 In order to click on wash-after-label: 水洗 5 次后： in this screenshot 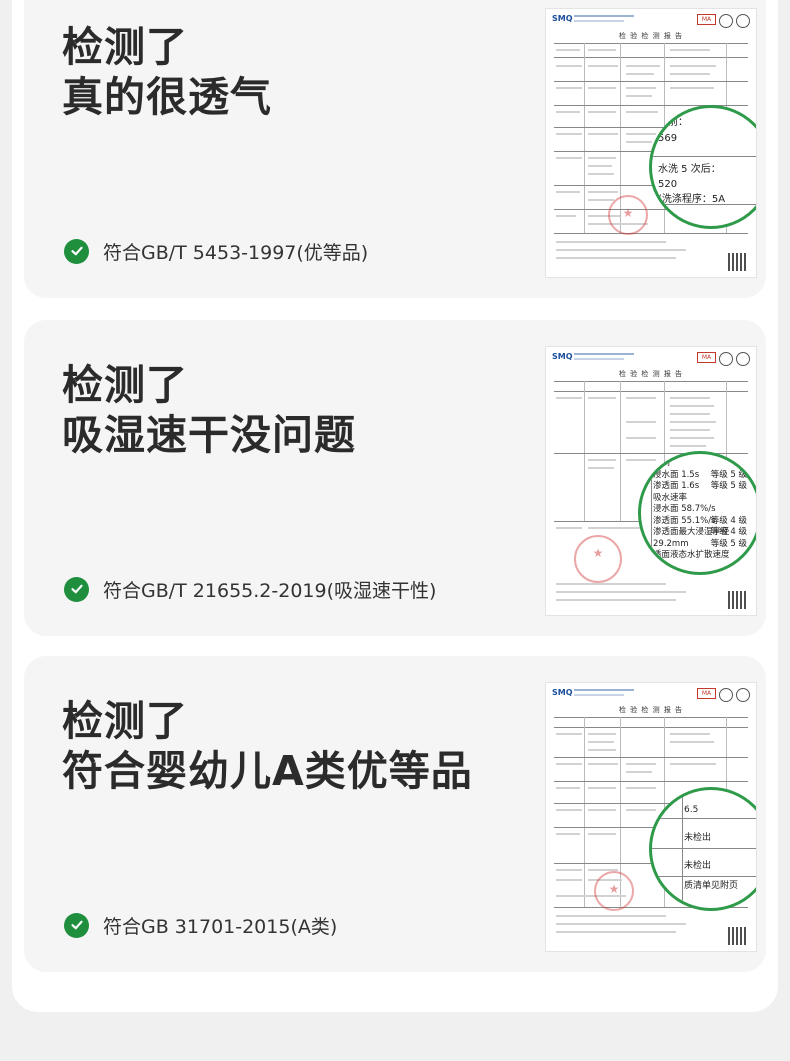, I will do `click(689, 169)`.